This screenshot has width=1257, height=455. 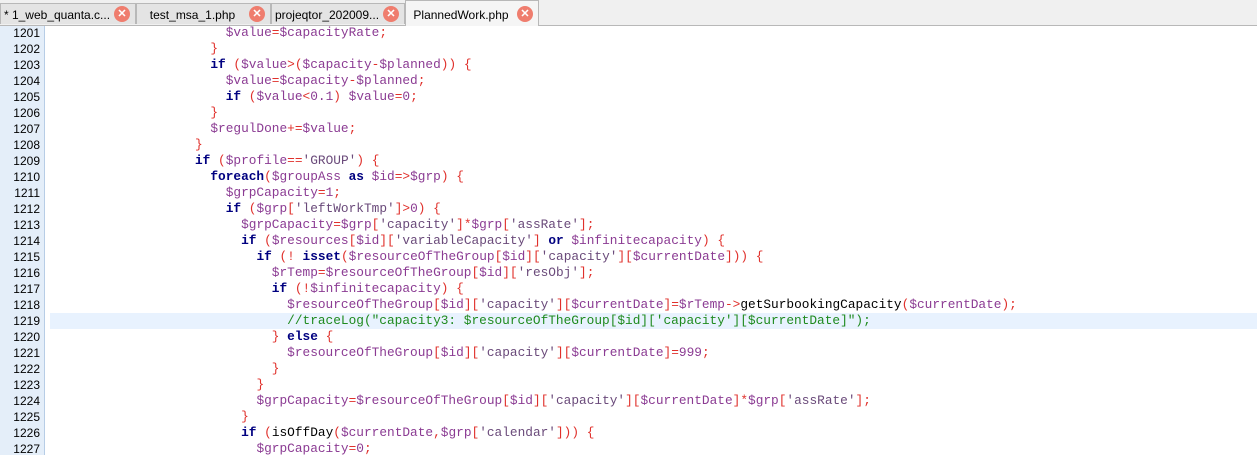 What do you see at coordinates (461, 15) in the screenshot?
I see `tab-label: PlannedWork.php` at bounding box center [461, 15].